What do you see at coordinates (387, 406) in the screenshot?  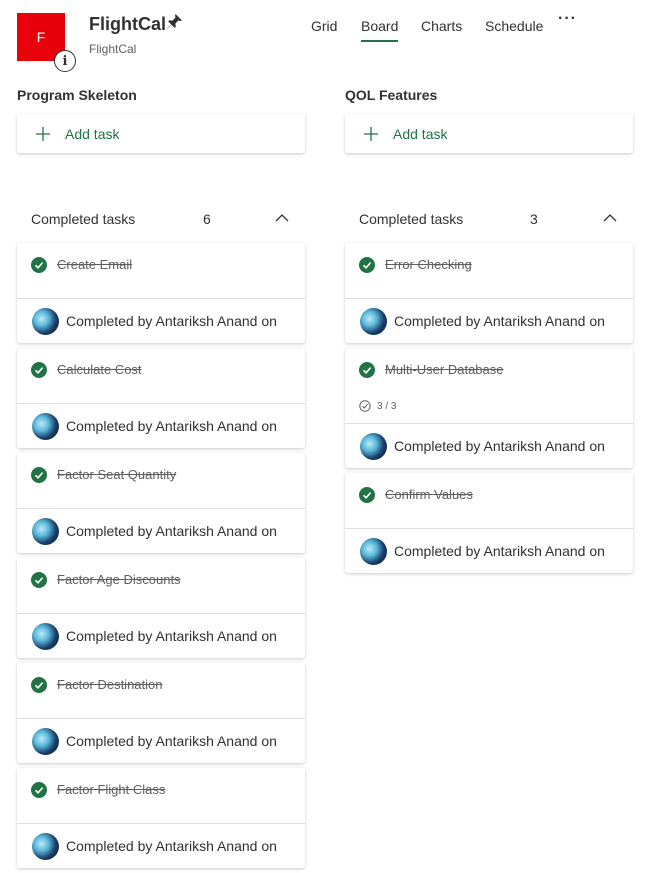 I see `checklist-count: 3 / 3` at bounding box center [387, 406].